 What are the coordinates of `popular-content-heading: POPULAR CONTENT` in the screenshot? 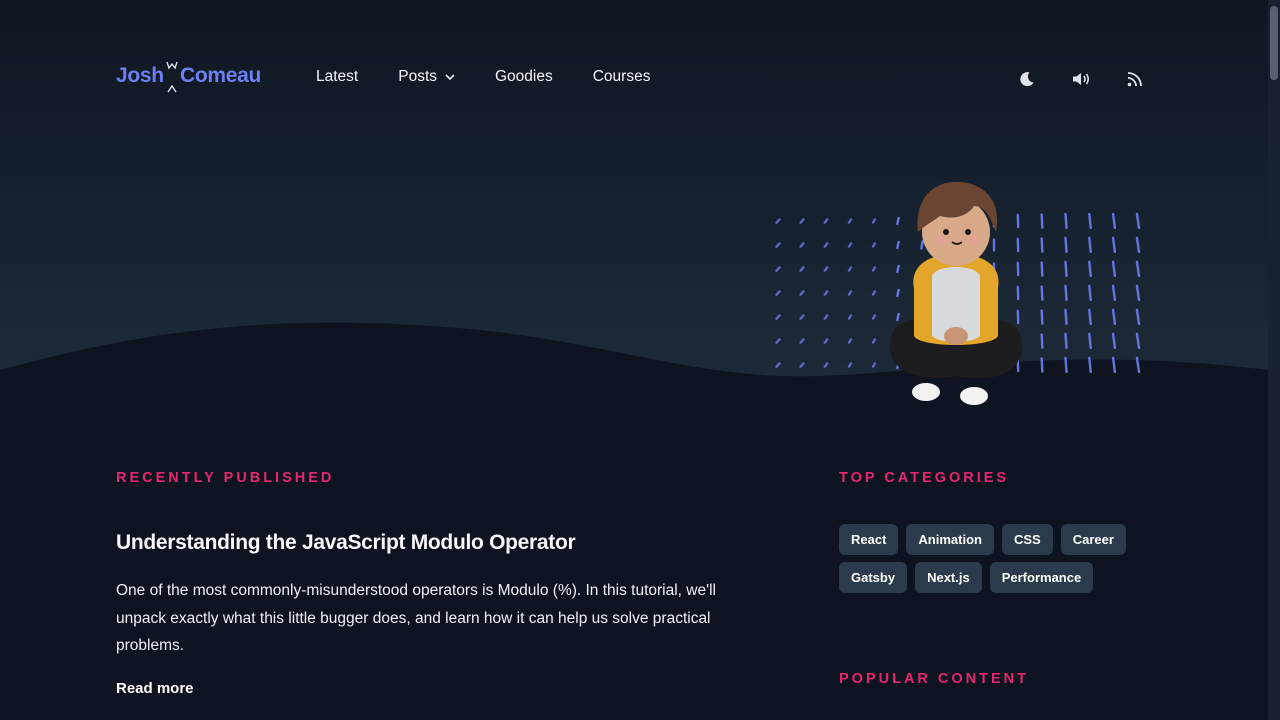 It's located at (934, 679).